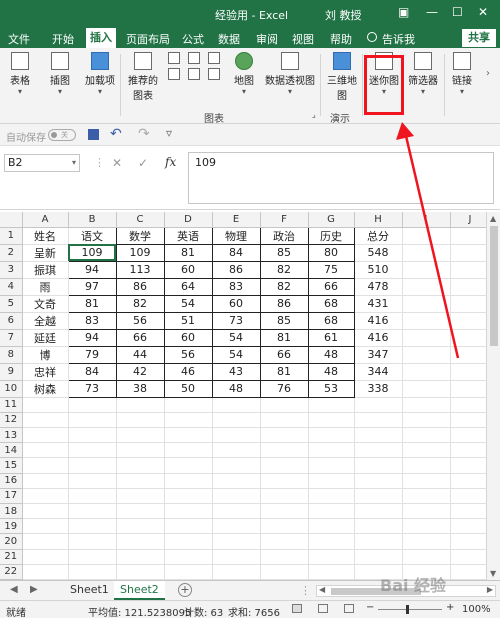 This screenshot has height=618, width=500. I want to click on ribbon-scroll-icon: ›, so click(488, 73).